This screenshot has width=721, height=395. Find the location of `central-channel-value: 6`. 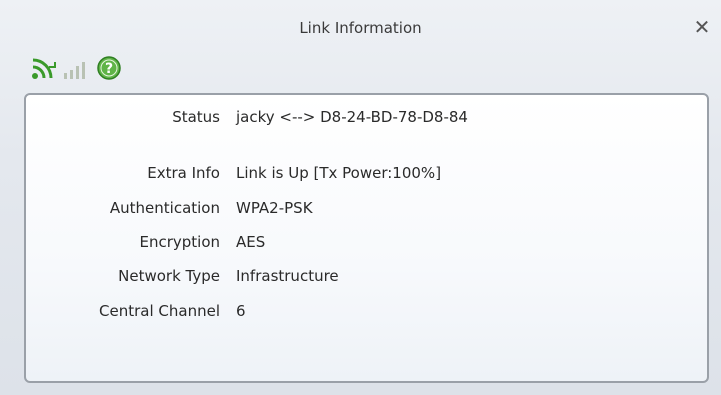

central-channel-value: 6 is located at coordinates (241, 311).